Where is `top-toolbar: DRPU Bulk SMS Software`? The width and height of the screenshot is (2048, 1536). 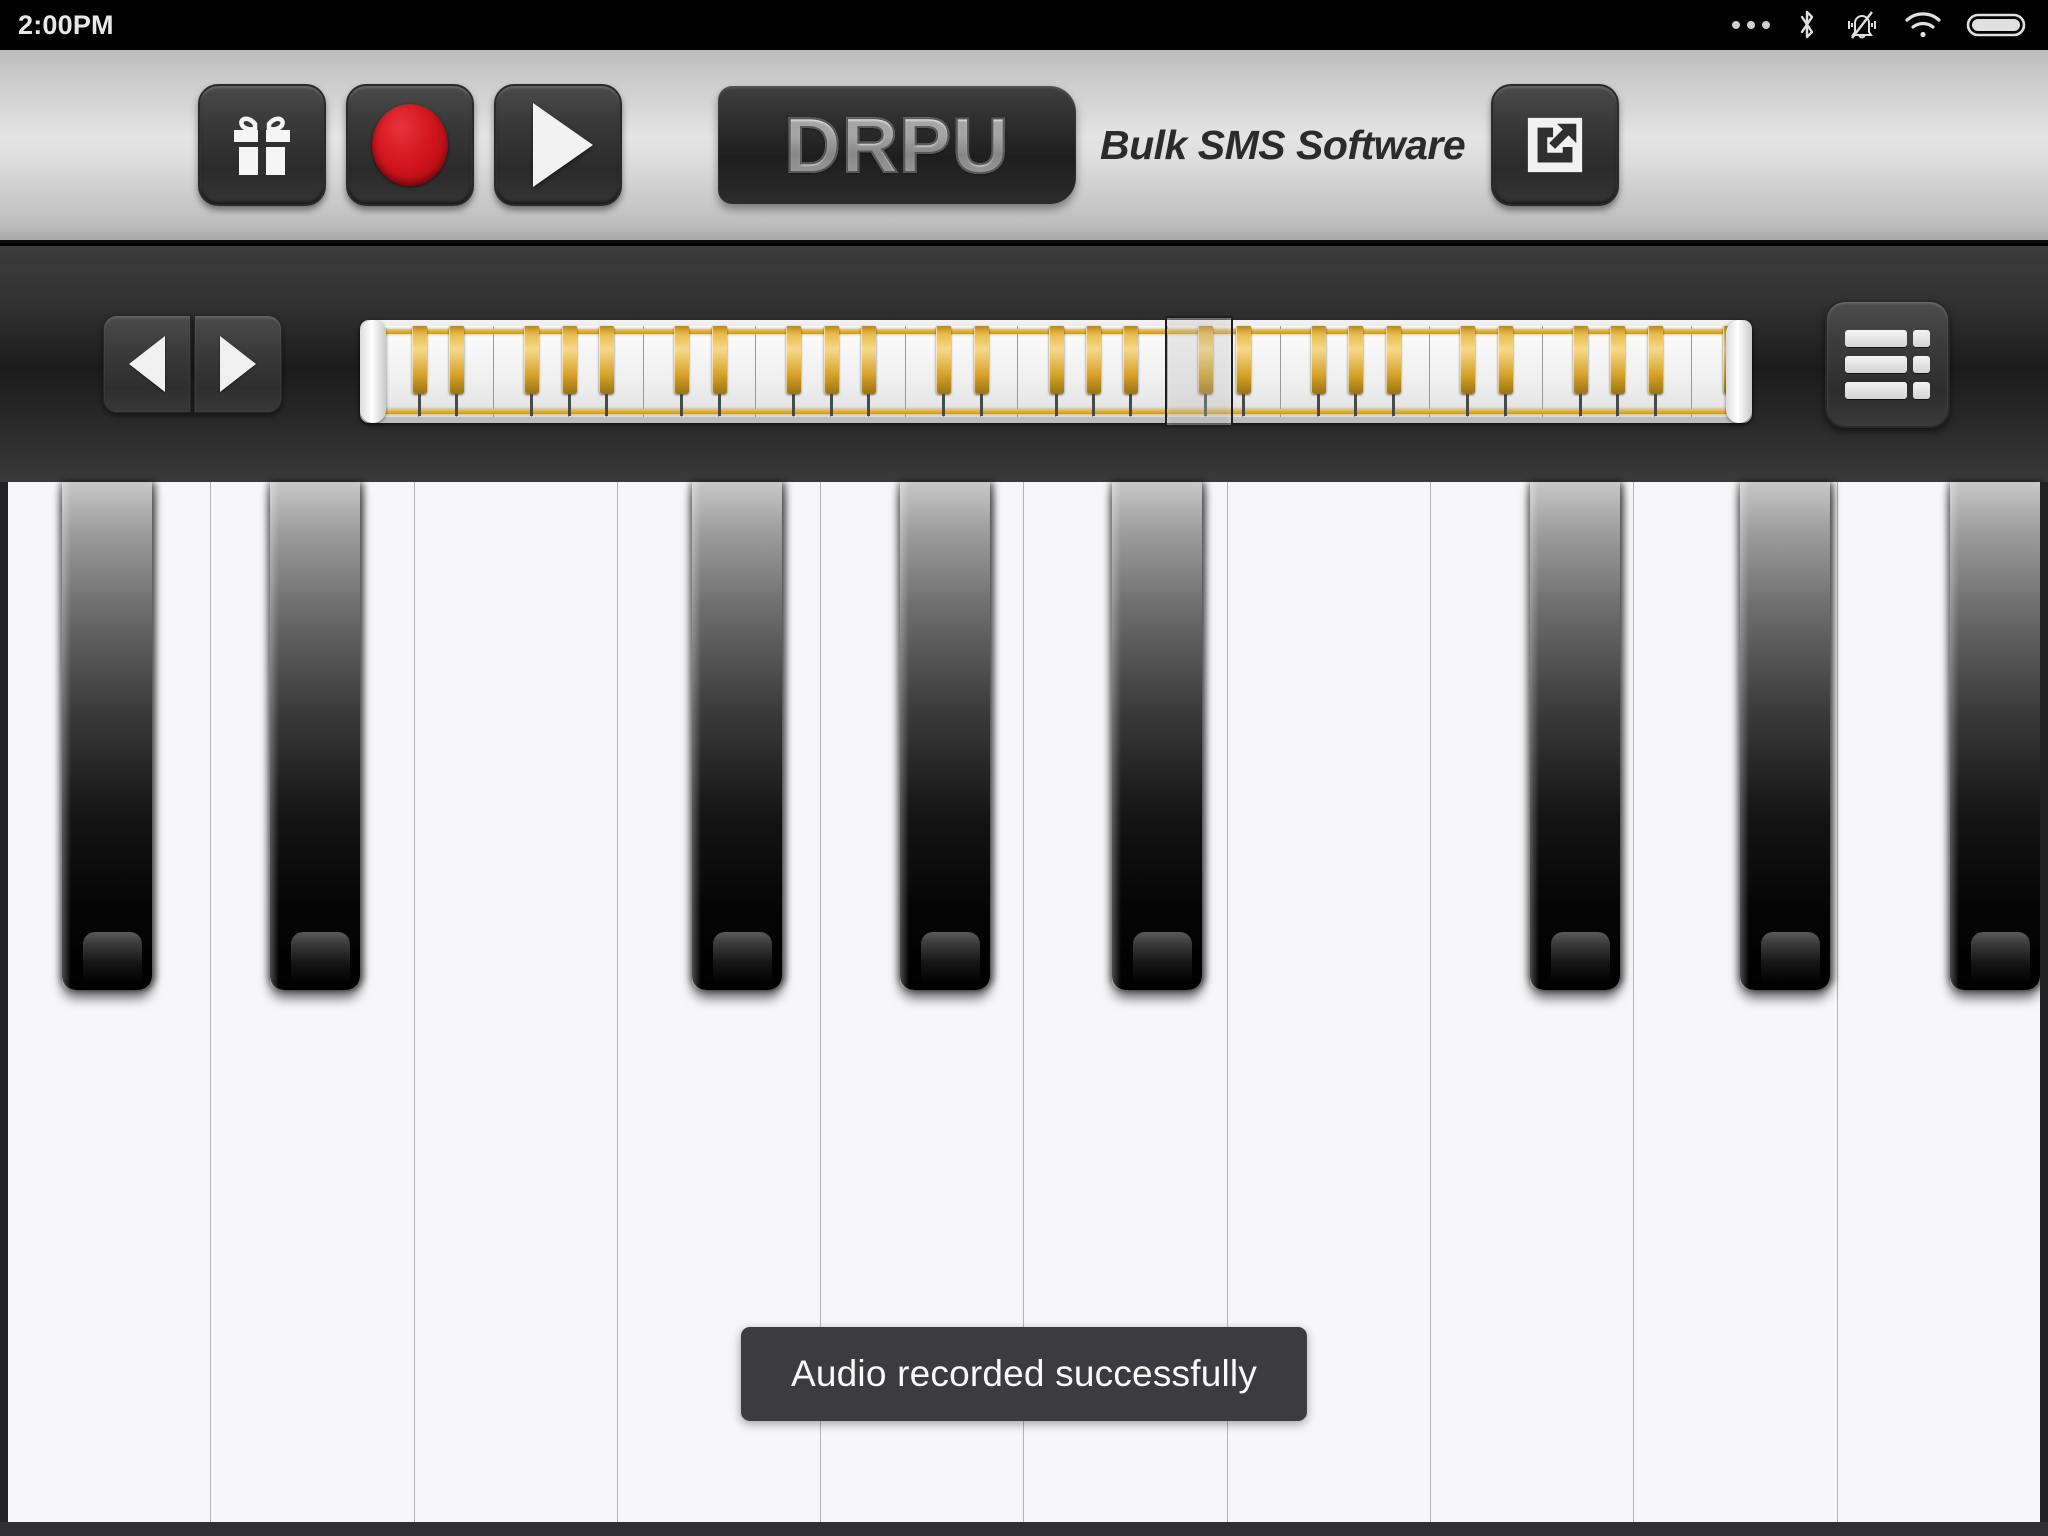 top-toolbar: DRPU Bulk SMS Software is located at coordinates (1024, 146).